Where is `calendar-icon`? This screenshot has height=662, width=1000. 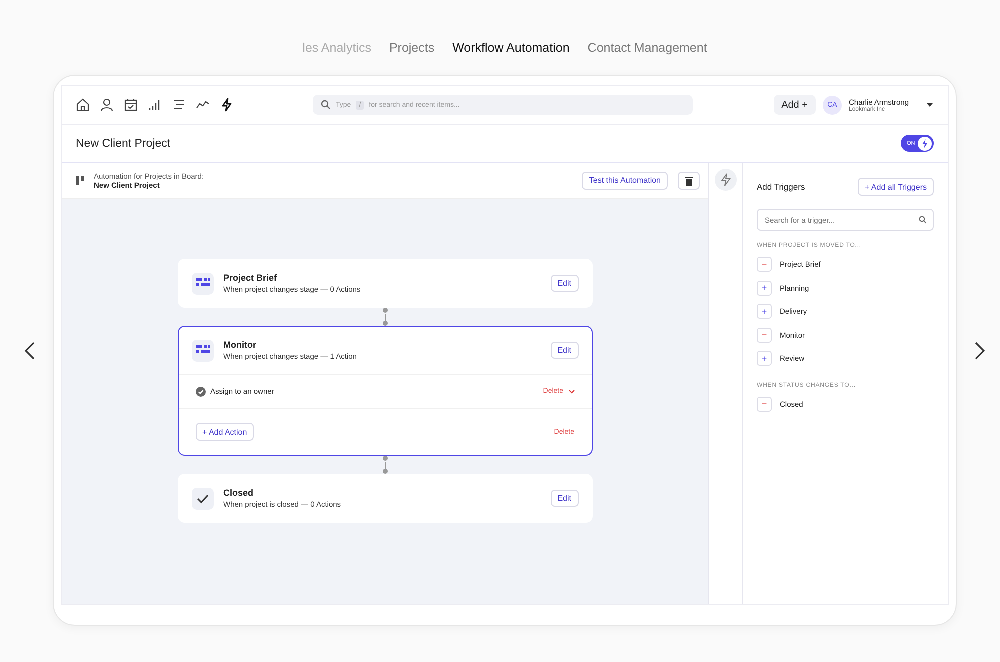 calendar-icon is located at coordinates (131, 105).